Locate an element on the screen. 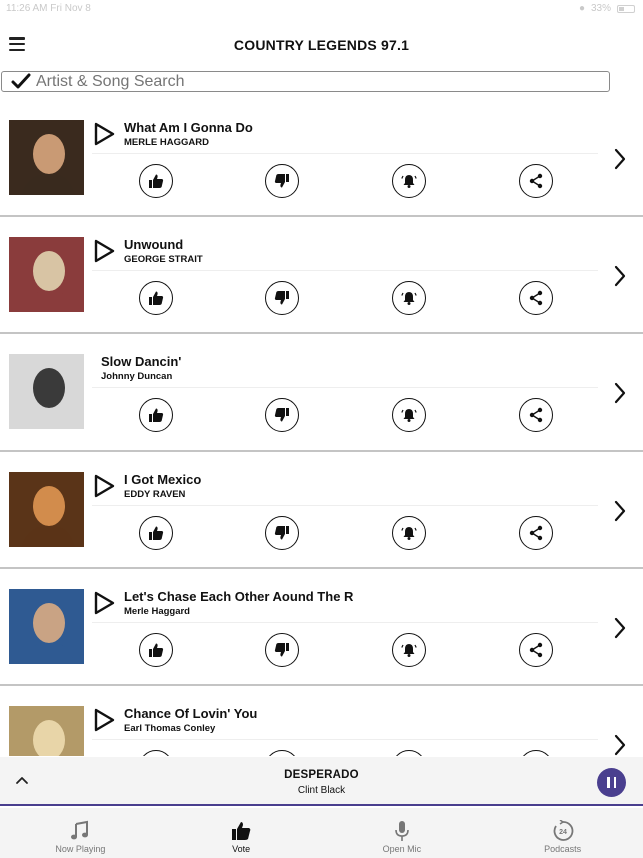 Image resolution: width=643 pixels, height=858 pixels. pause-button is located at coordinates (611, 782).